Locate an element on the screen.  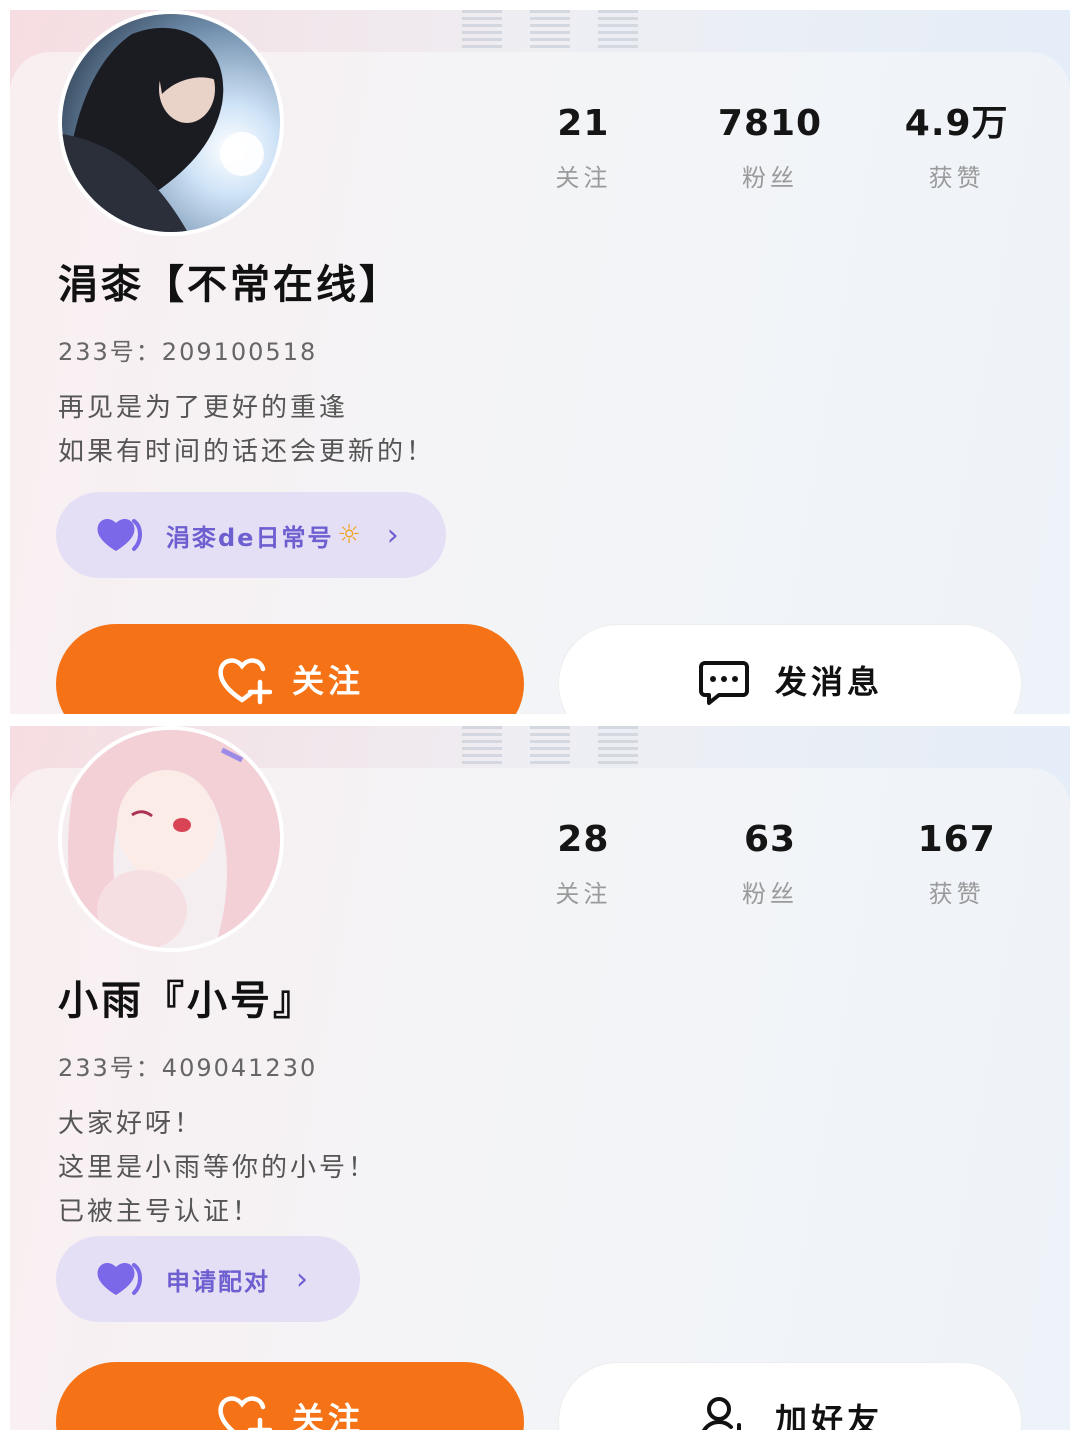
bio-line: 已被主号认证！ is located at coordinates (160, 1212).